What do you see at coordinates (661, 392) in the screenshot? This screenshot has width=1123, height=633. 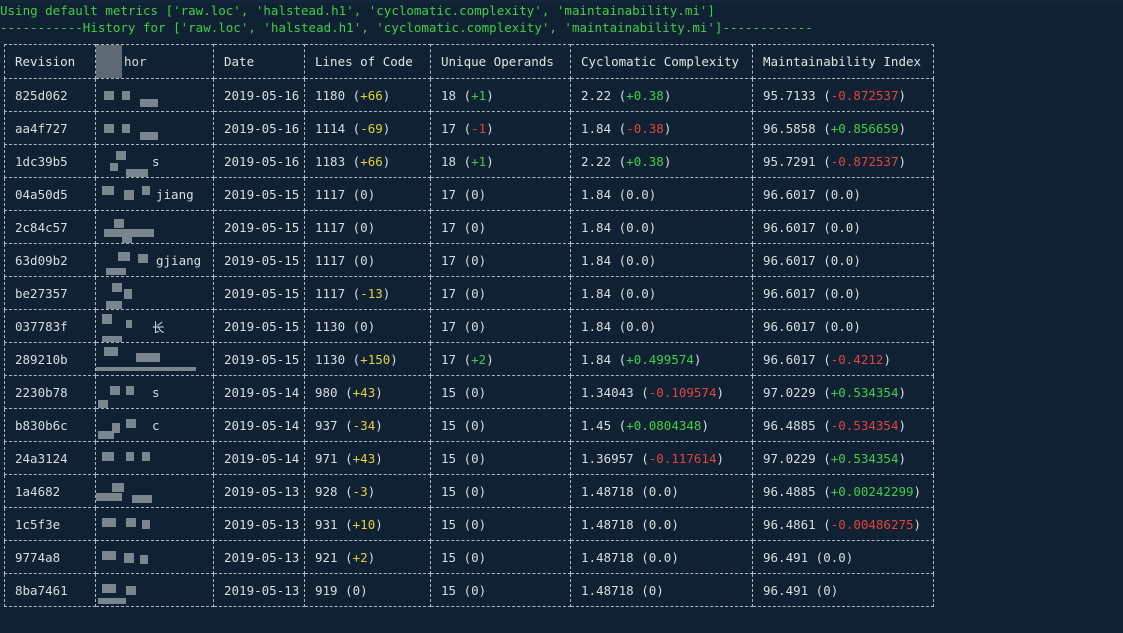 I see `cell-cyclomatic-complexity: 1.34043 (-0.109574)` at bounding box center [661, 392].